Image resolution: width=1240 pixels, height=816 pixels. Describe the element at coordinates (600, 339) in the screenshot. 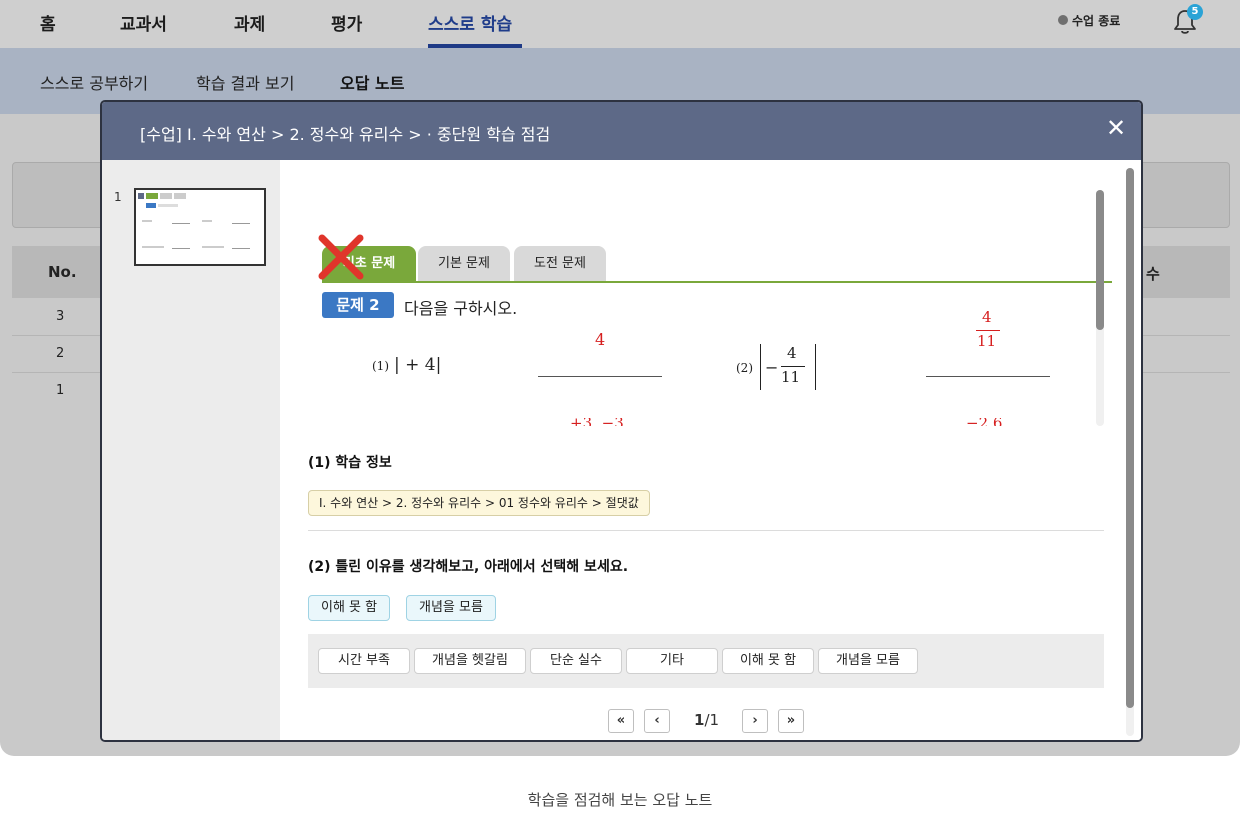

I see `part1-answer: 4` at that location.